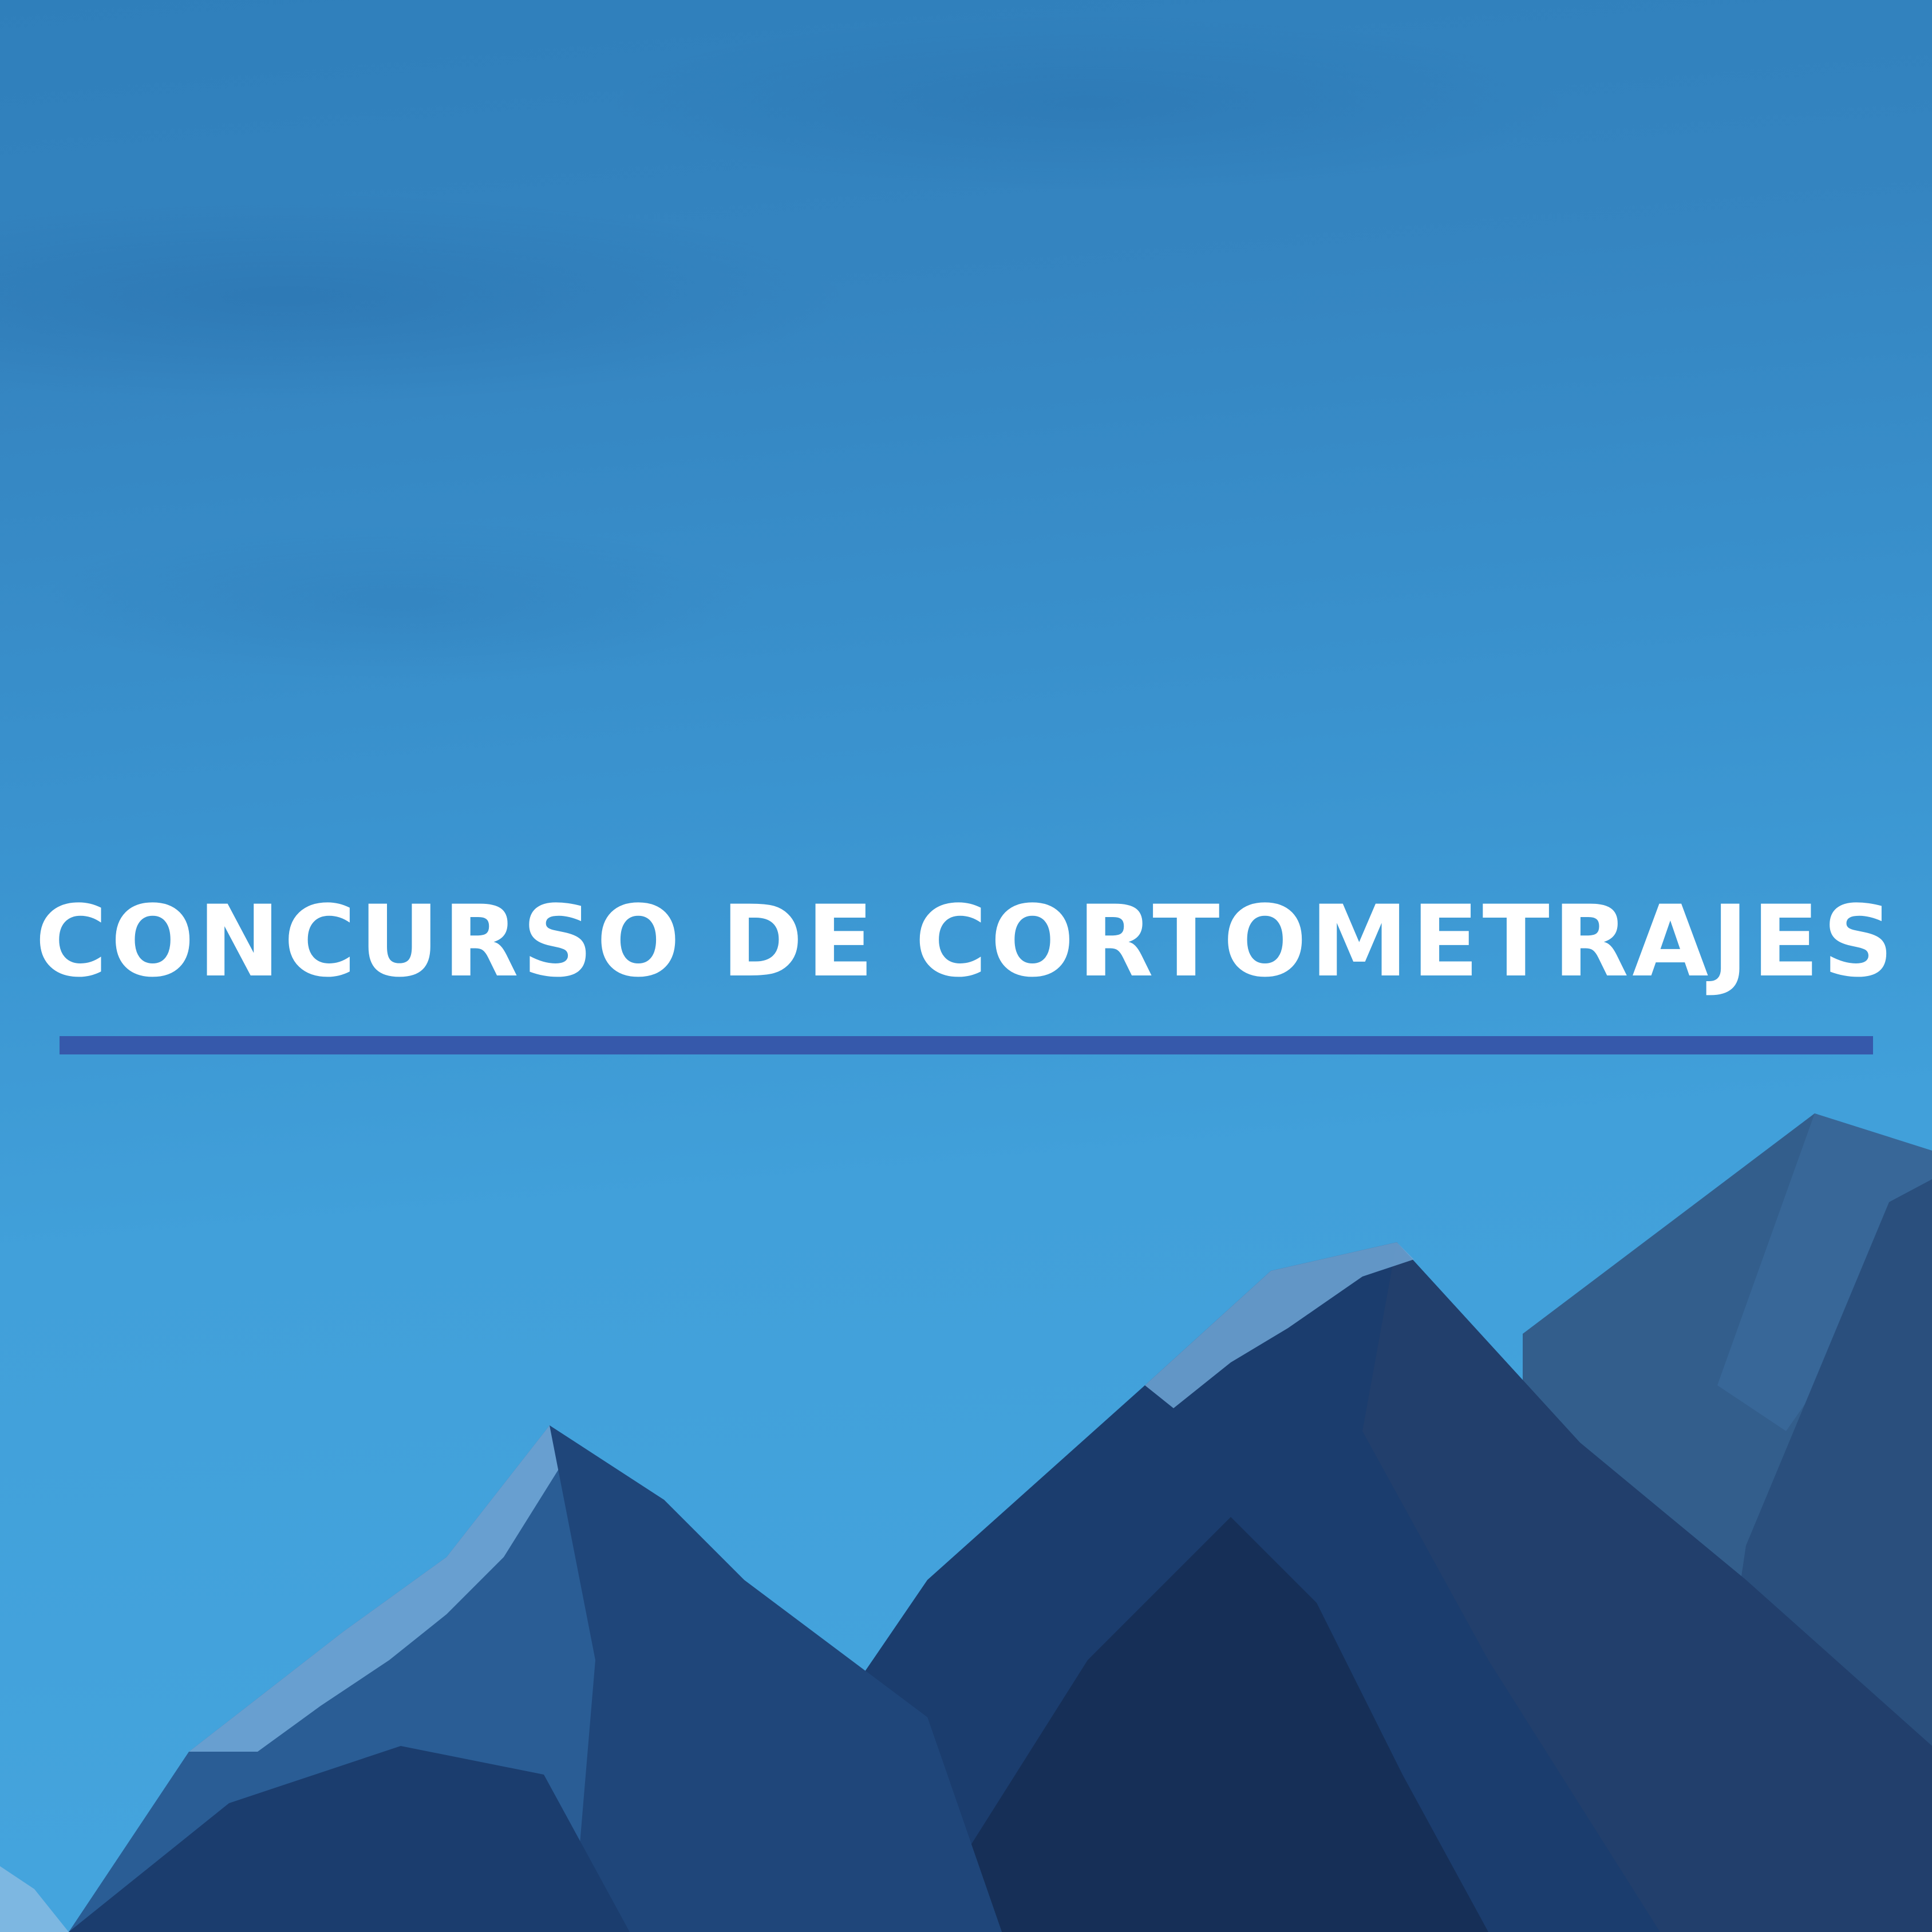 This screenshot has height=1932, width=1932. Describe the element at coordinates (966, 1045) in the screenshot. I see `title-divider` at that location.